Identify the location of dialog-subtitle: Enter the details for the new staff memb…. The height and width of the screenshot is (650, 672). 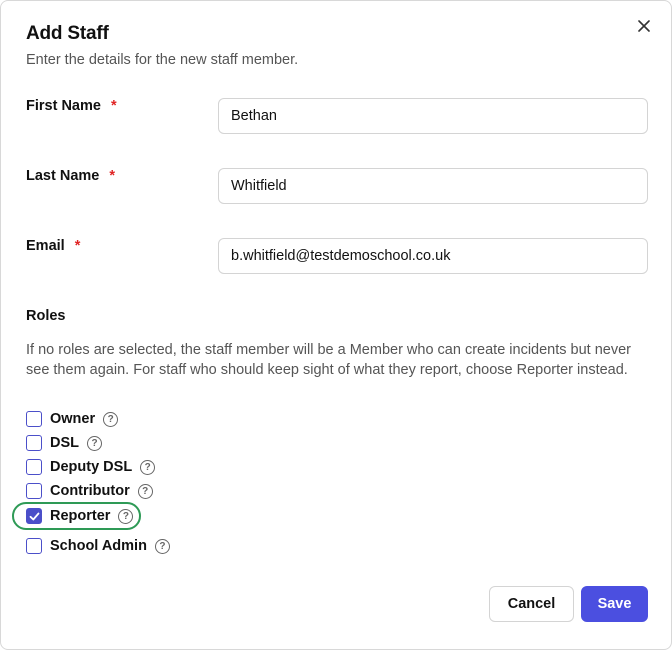
(162, 60).